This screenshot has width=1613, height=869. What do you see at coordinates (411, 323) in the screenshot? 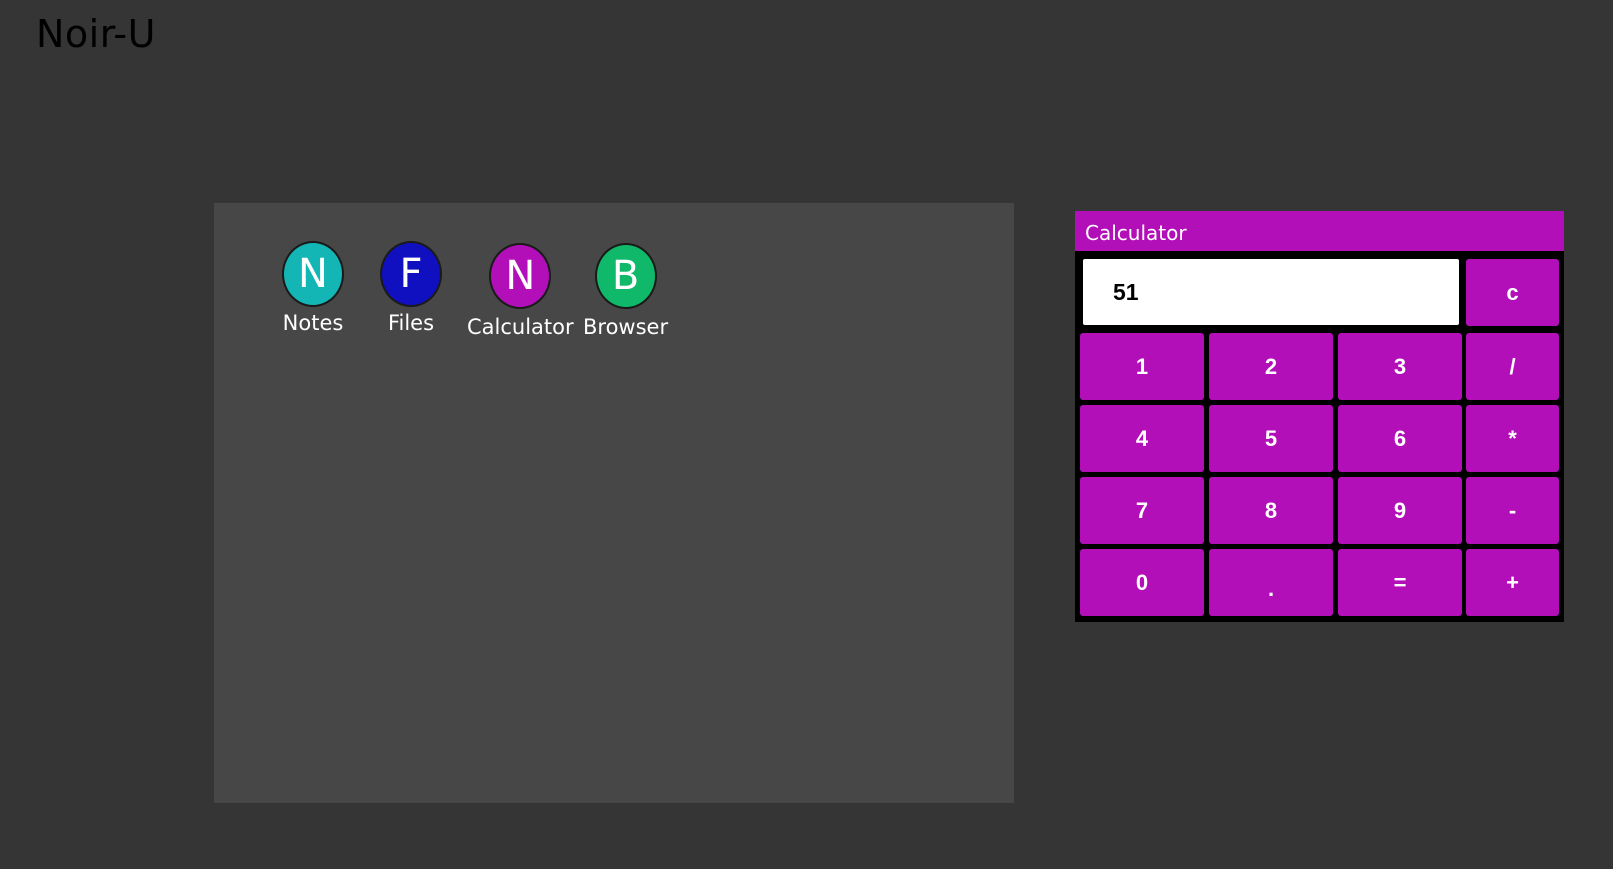
I see `app-label-files: Files` at bounding box center [411, 323].